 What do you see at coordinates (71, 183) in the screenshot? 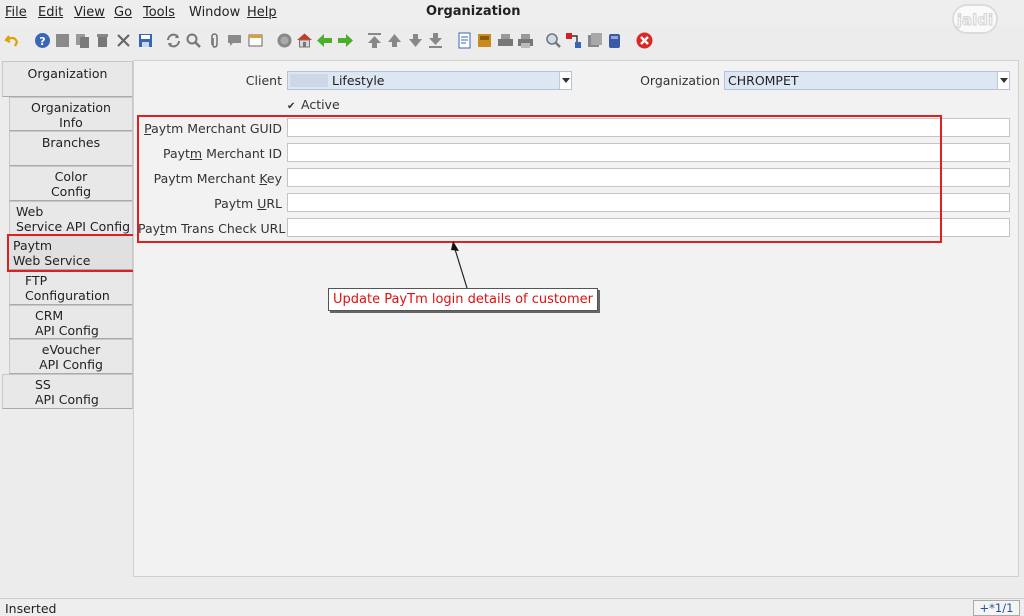
I see `tab-color-config: Color Config` at bounding box center [71, 183].